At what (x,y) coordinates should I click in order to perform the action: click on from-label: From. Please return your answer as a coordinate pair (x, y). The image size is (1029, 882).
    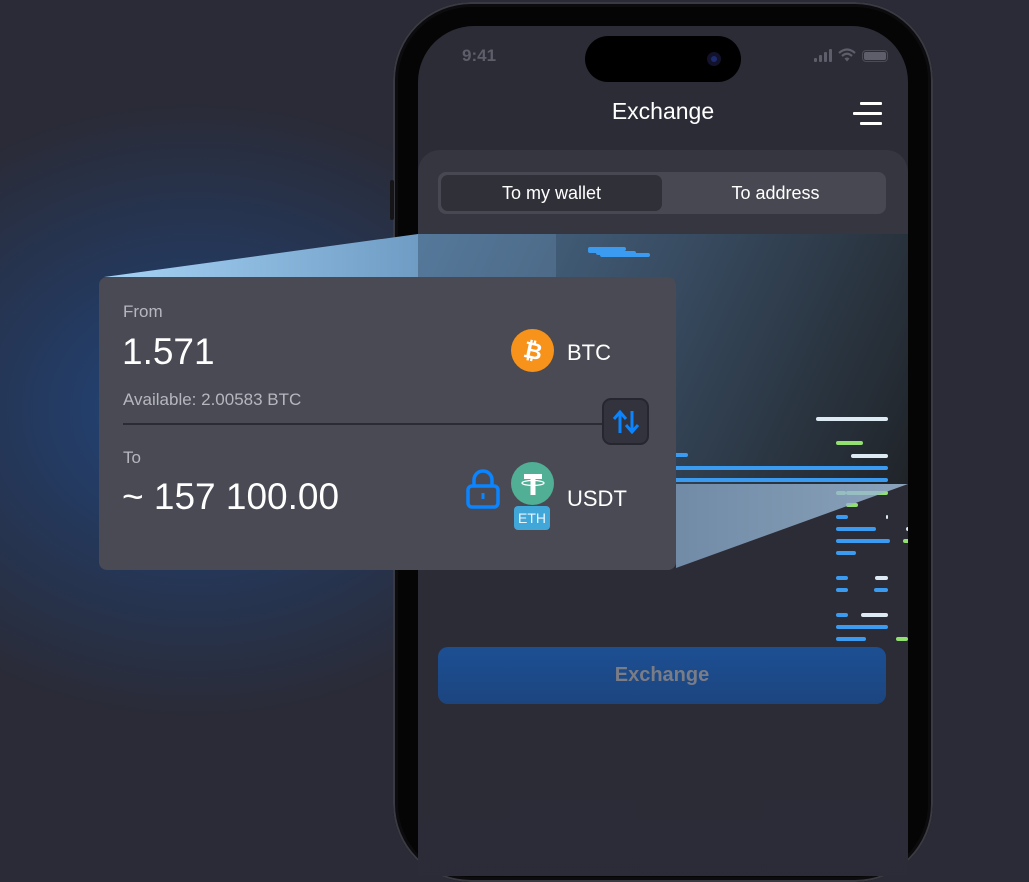
    Looking at the image, I should click on (143, 311).